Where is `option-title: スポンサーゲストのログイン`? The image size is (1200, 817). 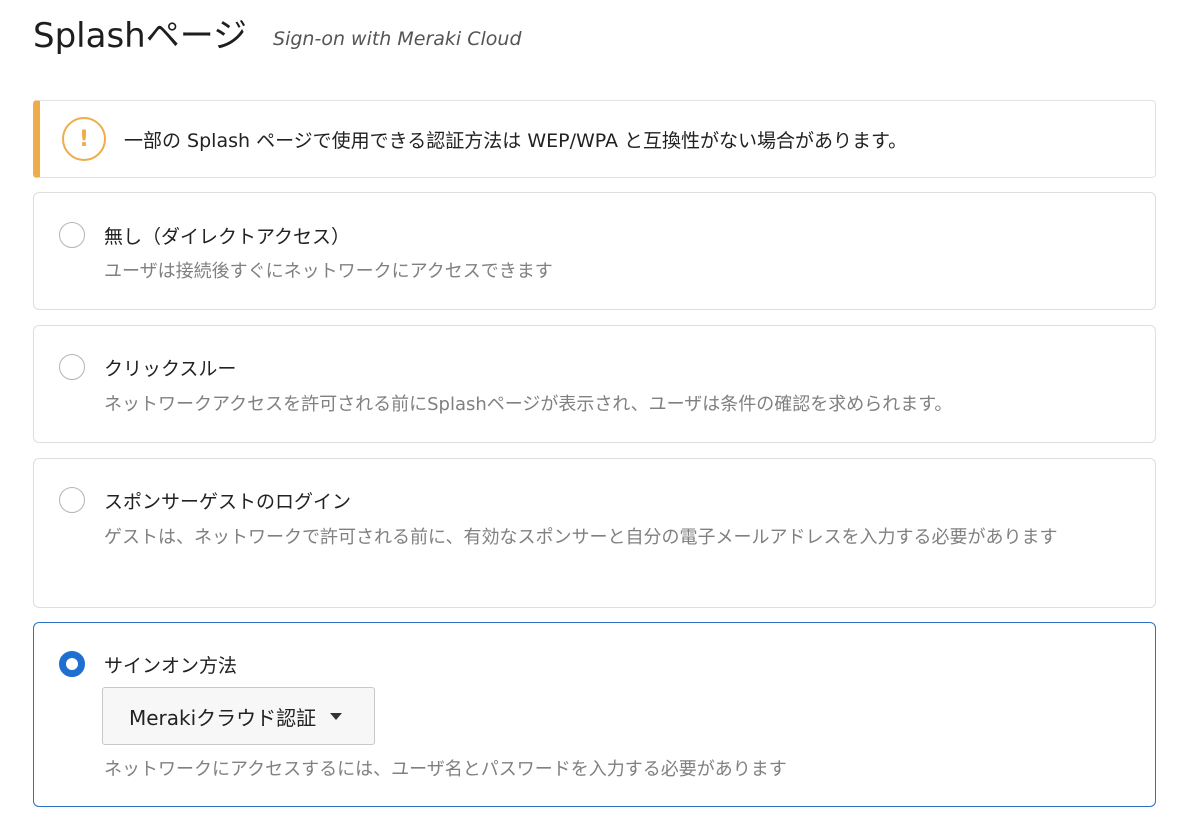 option-title: スポンサーゲストのログイン is located at coordinates (228, 502).